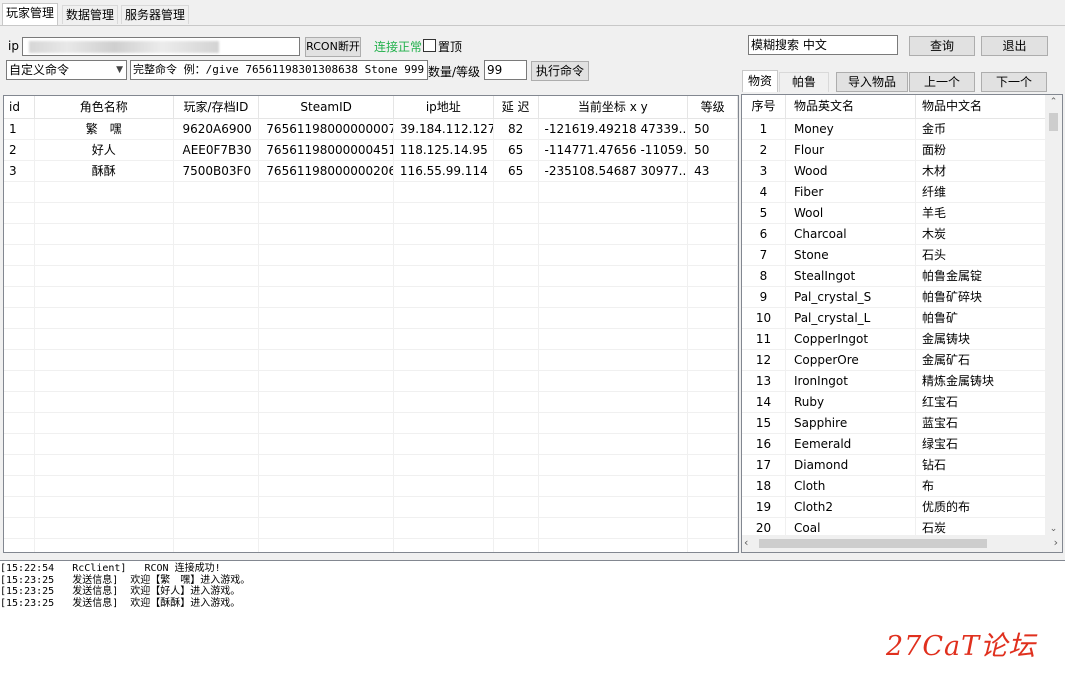 The width and height of the screenshot is (1065, 683). What do you see at coordinates (19, 107) in the screenshot?
I see `col-header-id: id` at bounding box center [19, 107].